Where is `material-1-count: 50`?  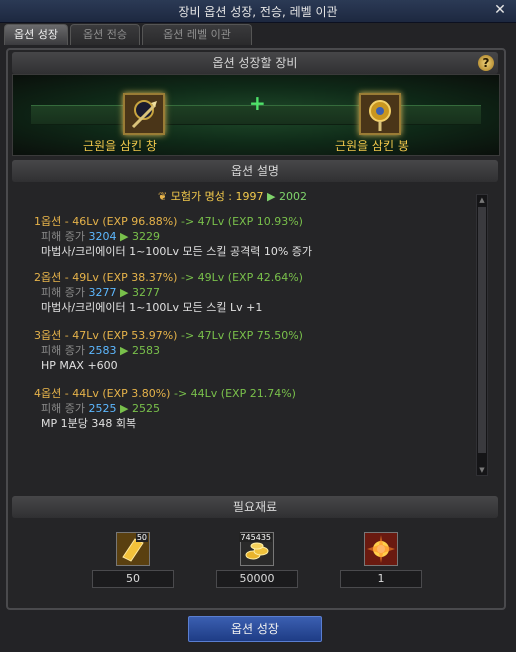 material-1-count: 50 is located at coordinates (133, 579).